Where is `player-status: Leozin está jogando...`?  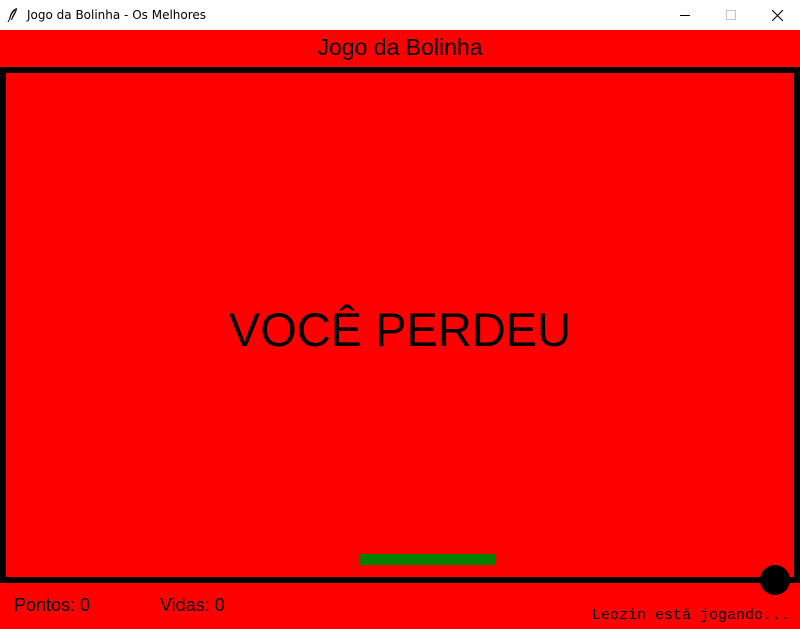 player-status: Leozin está jogando... is located at coordinates (690, 615).